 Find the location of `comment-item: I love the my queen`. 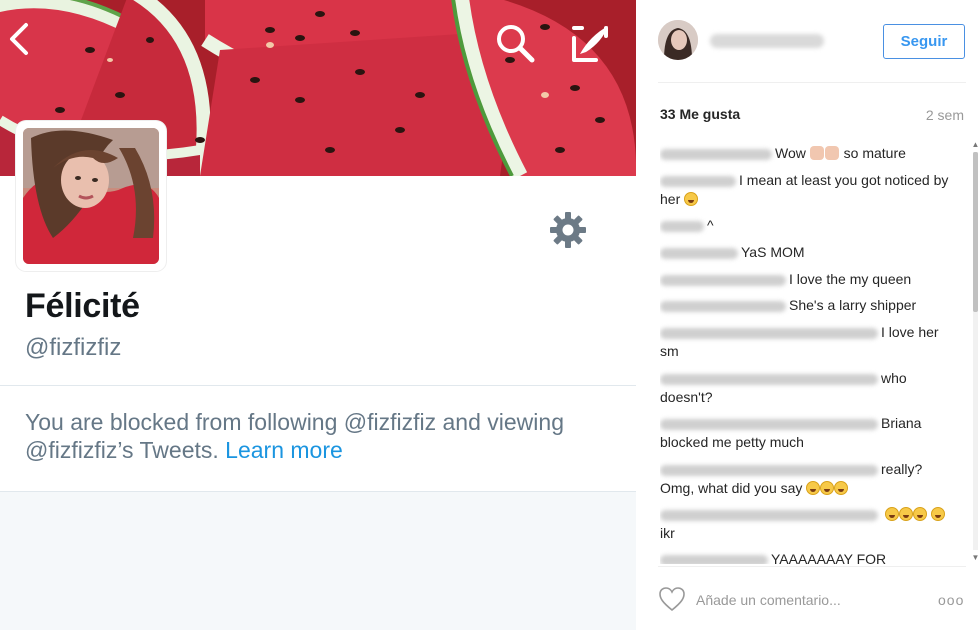

comment-item: I love the my queen is located at coordinates (808, 279).